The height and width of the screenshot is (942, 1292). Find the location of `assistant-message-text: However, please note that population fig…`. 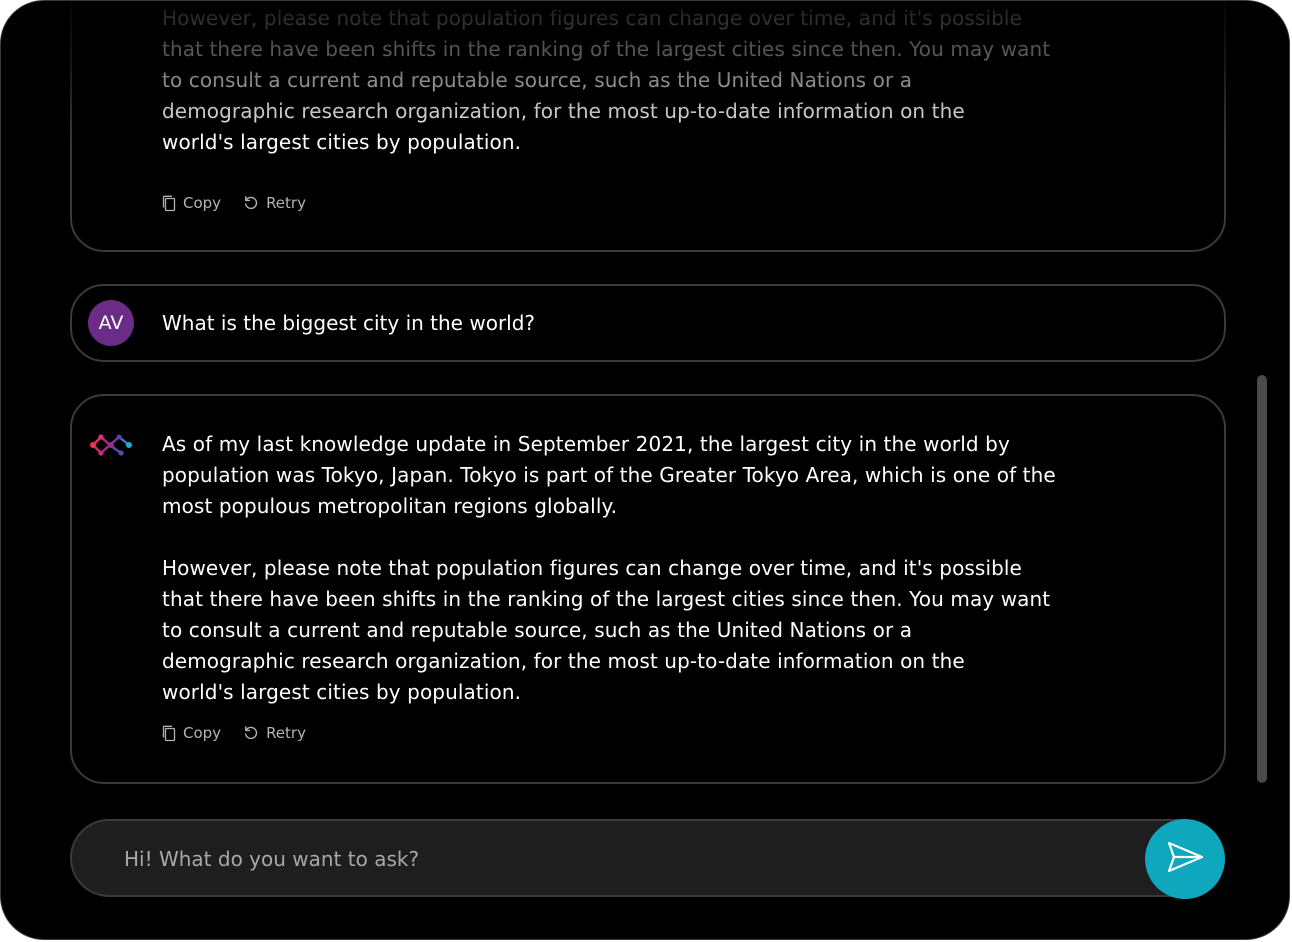

assistant-message-text: However, please note that population fig… is located at coordinates (606, 80).